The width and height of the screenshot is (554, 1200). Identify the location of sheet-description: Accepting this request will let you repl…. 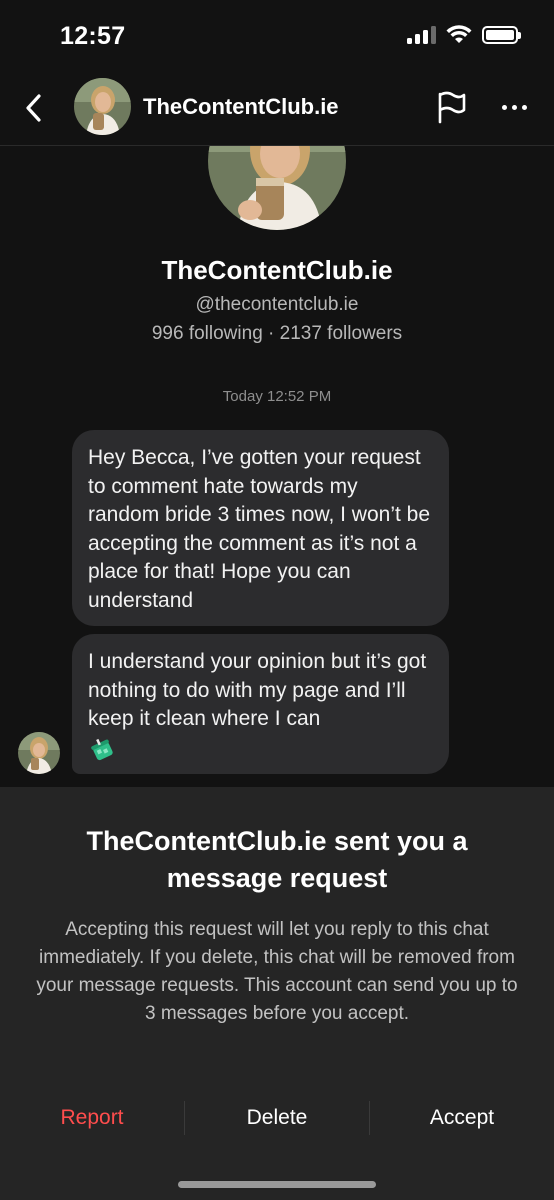
(277, 971).